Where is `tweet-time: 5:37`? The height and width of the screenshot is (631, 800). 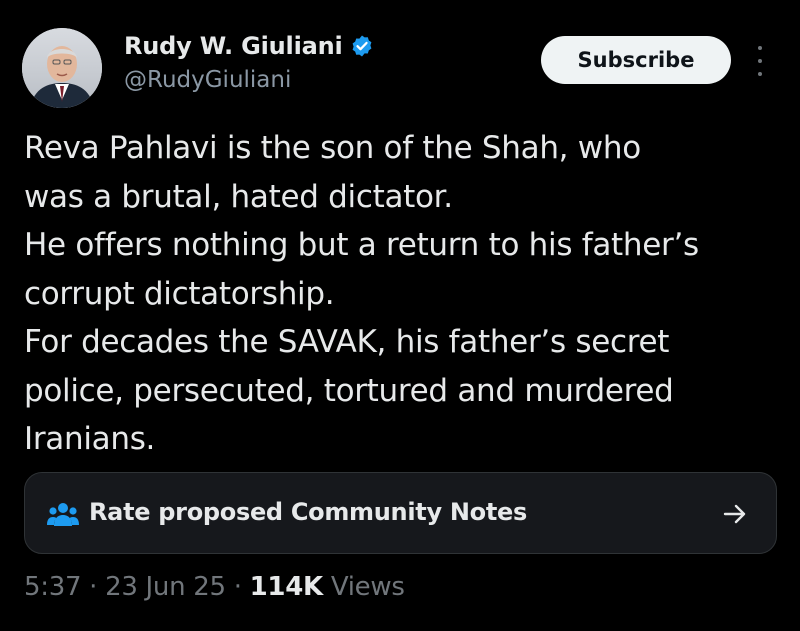 tweet-time: 5:37 is located at coordinates (52, 587).